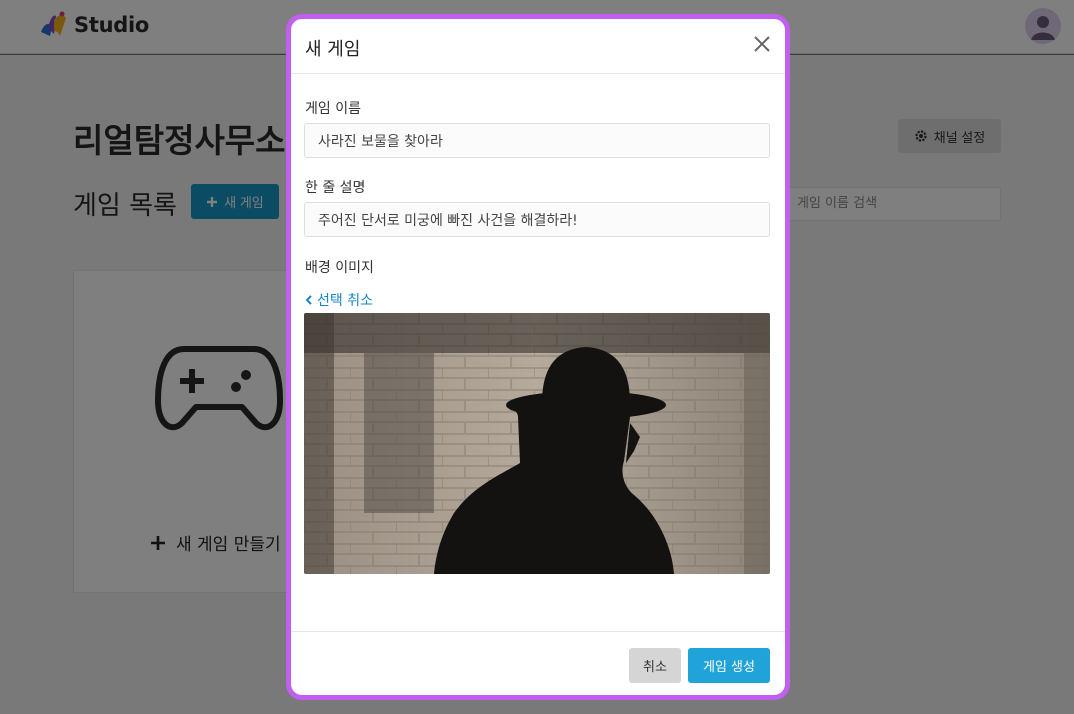 The height and width of the screenshot is (714, 1074). I want to click on deselect-link: 선택 취소, so click(339, 300).